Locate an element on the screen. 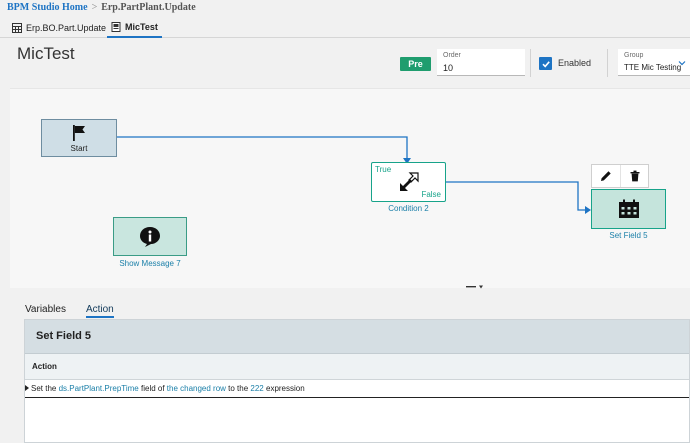 This screenshot has height=443, width=690. group-dropdown: Group TTE Mic Testing is located at coordinates (654, 62).